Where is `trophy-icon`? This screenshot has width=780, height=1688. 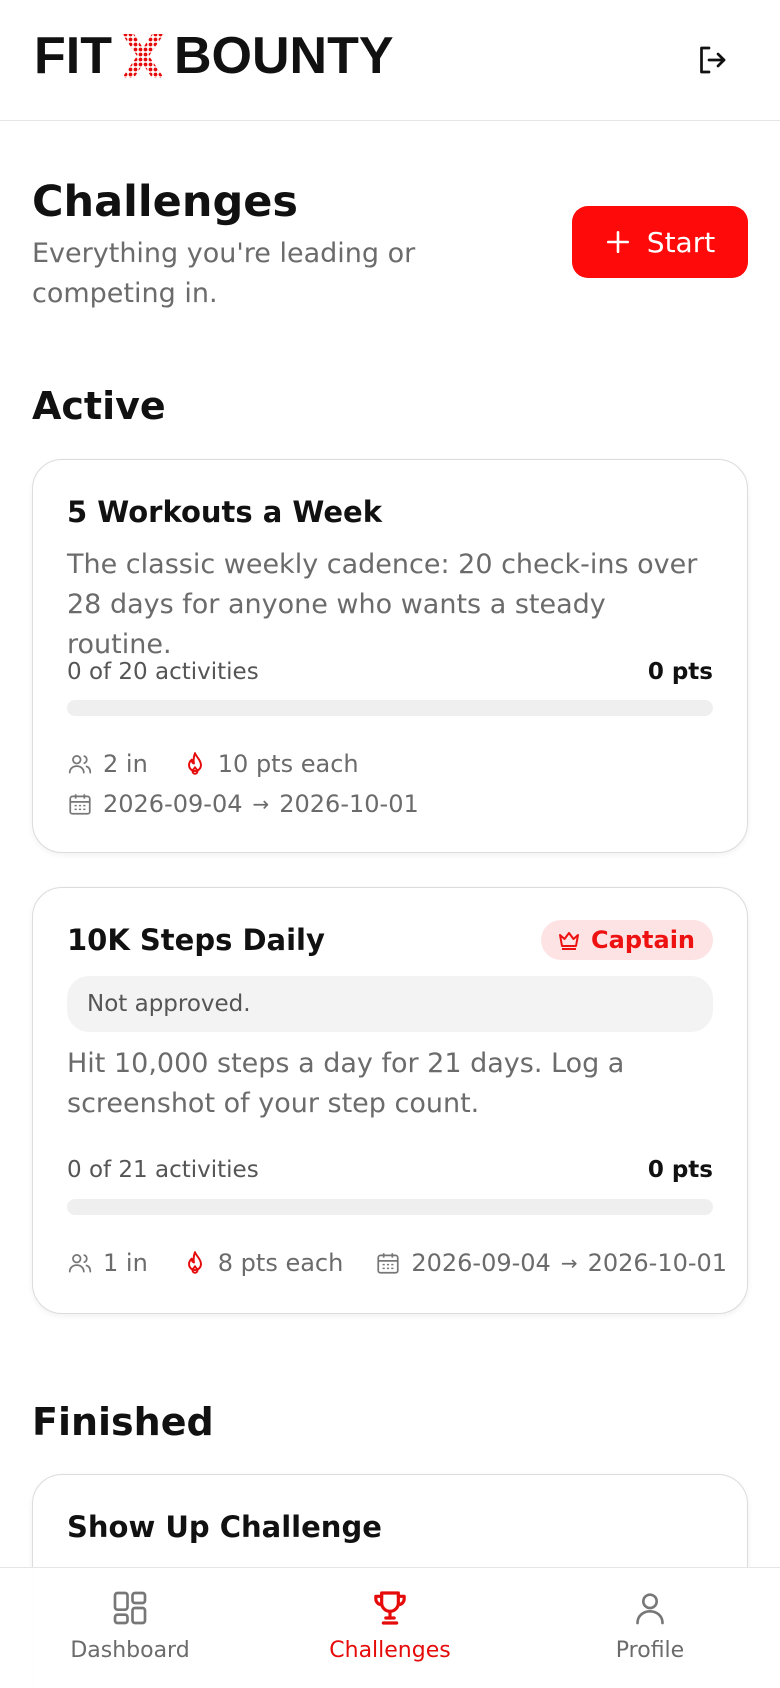 trophy-icon is located at coordinates (390, 1608).